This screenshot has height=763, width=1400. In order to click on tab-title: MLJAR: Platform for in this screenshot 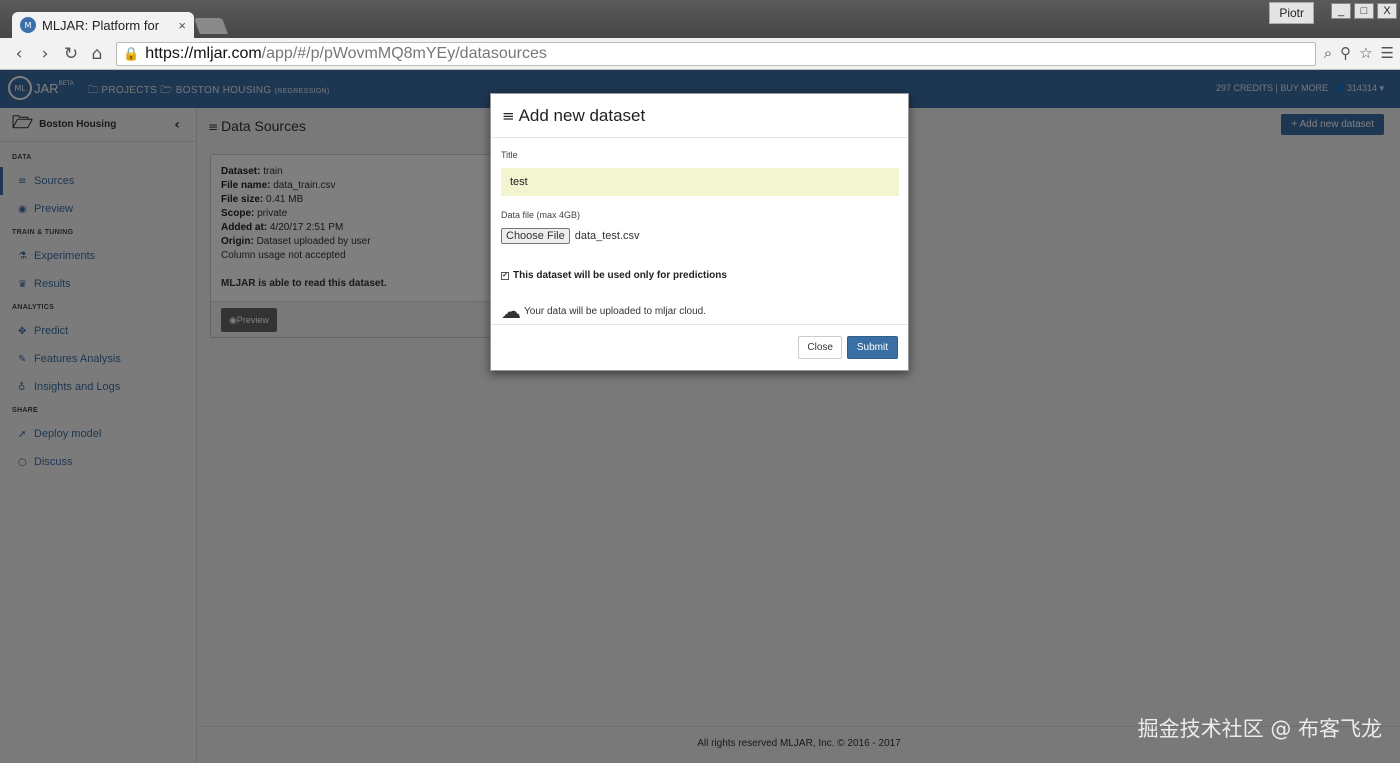, I will do `click(101, 25)`.